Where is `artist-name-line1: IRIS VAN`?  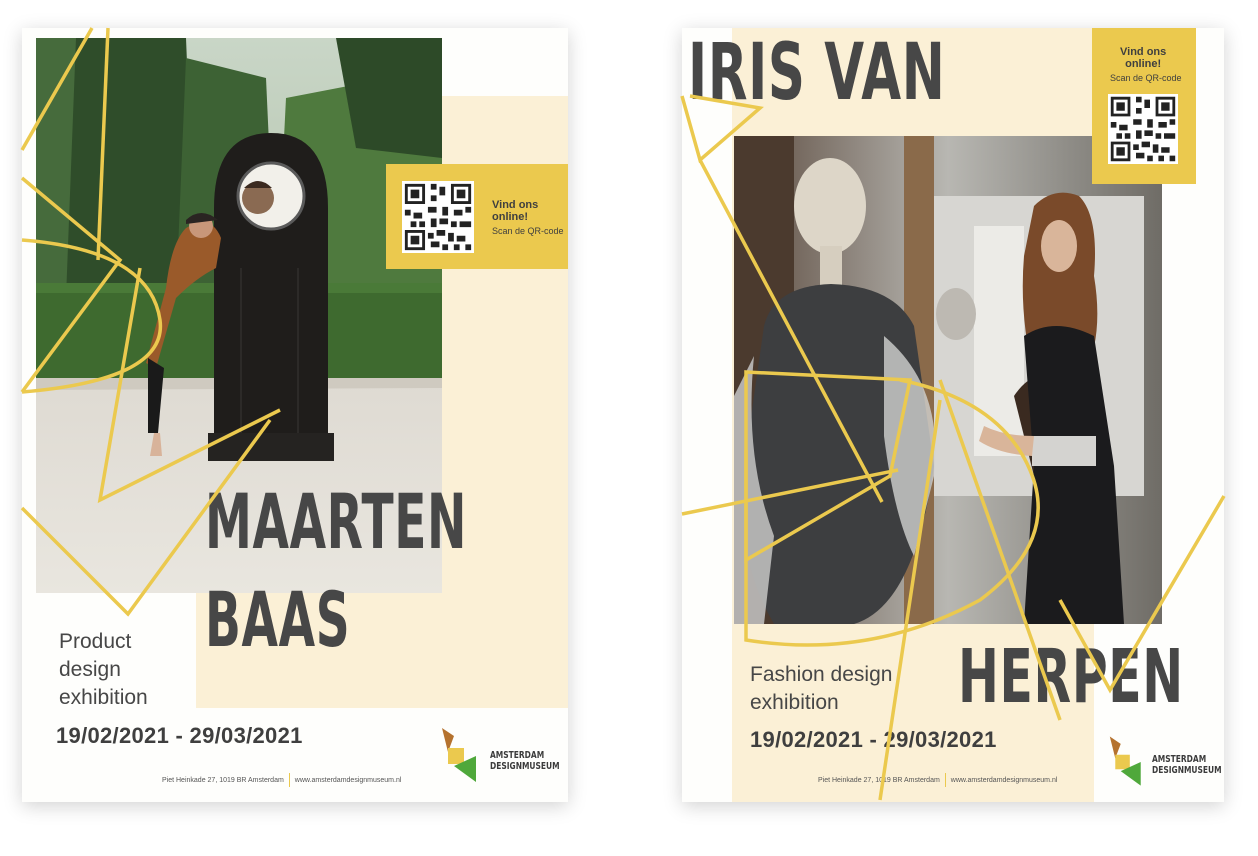 artist-name-line1: IRIS VAN is located at coordinates (817, 73).